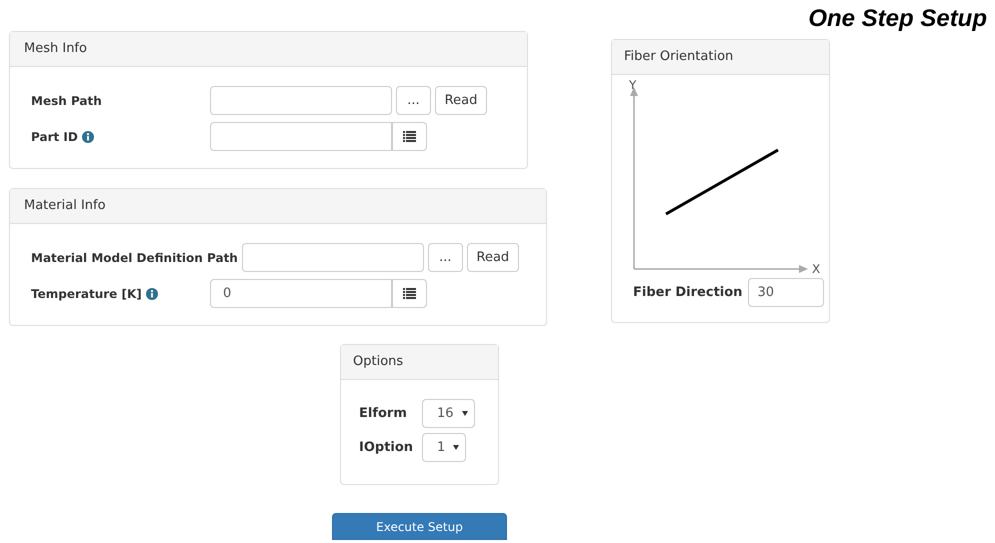 This screenshot has height=543, width=995. I want to click on dropdown: 16, so click(448, 413).